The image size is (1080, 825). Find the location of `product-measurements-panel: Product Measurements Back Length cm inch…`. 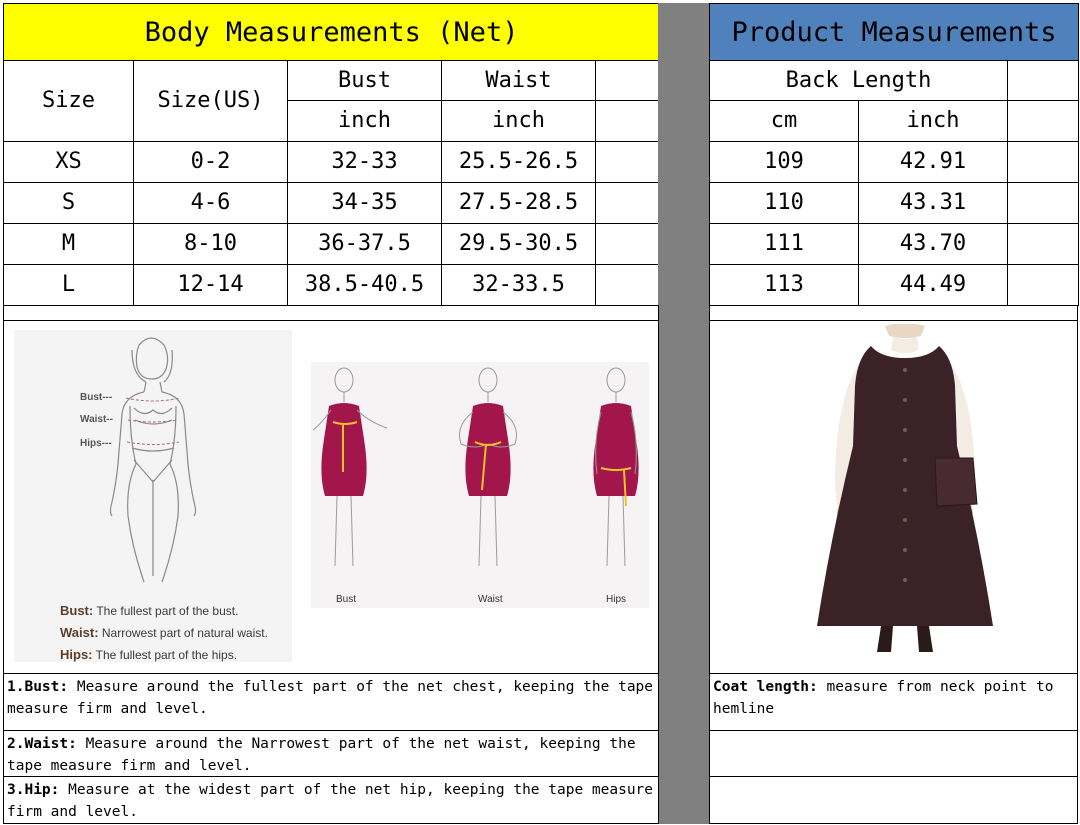

product-measurements-panel: Product Measurements Back Length cm inch… is located at coordinates (894, 154).